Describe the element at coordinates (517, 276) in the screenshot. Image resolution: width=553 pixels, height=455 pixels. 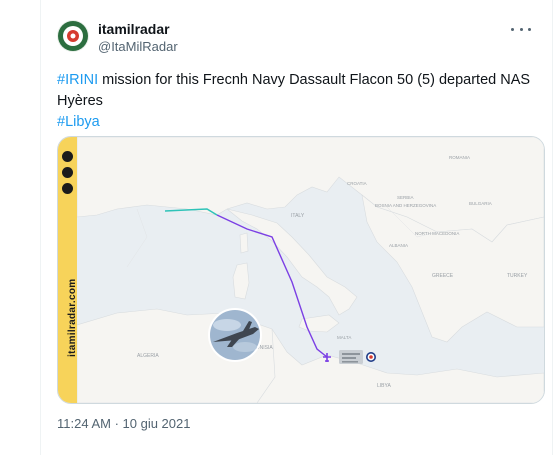
I see `map-label-turkey: TURKEY` at that location.